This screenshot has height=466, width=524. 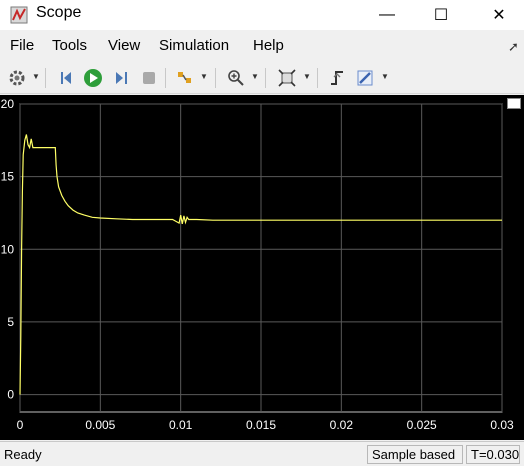 What do you see at coordinates (236, 78) in the screenshot?
I see `zoom-in-icon` at bounding box center [236, 78].